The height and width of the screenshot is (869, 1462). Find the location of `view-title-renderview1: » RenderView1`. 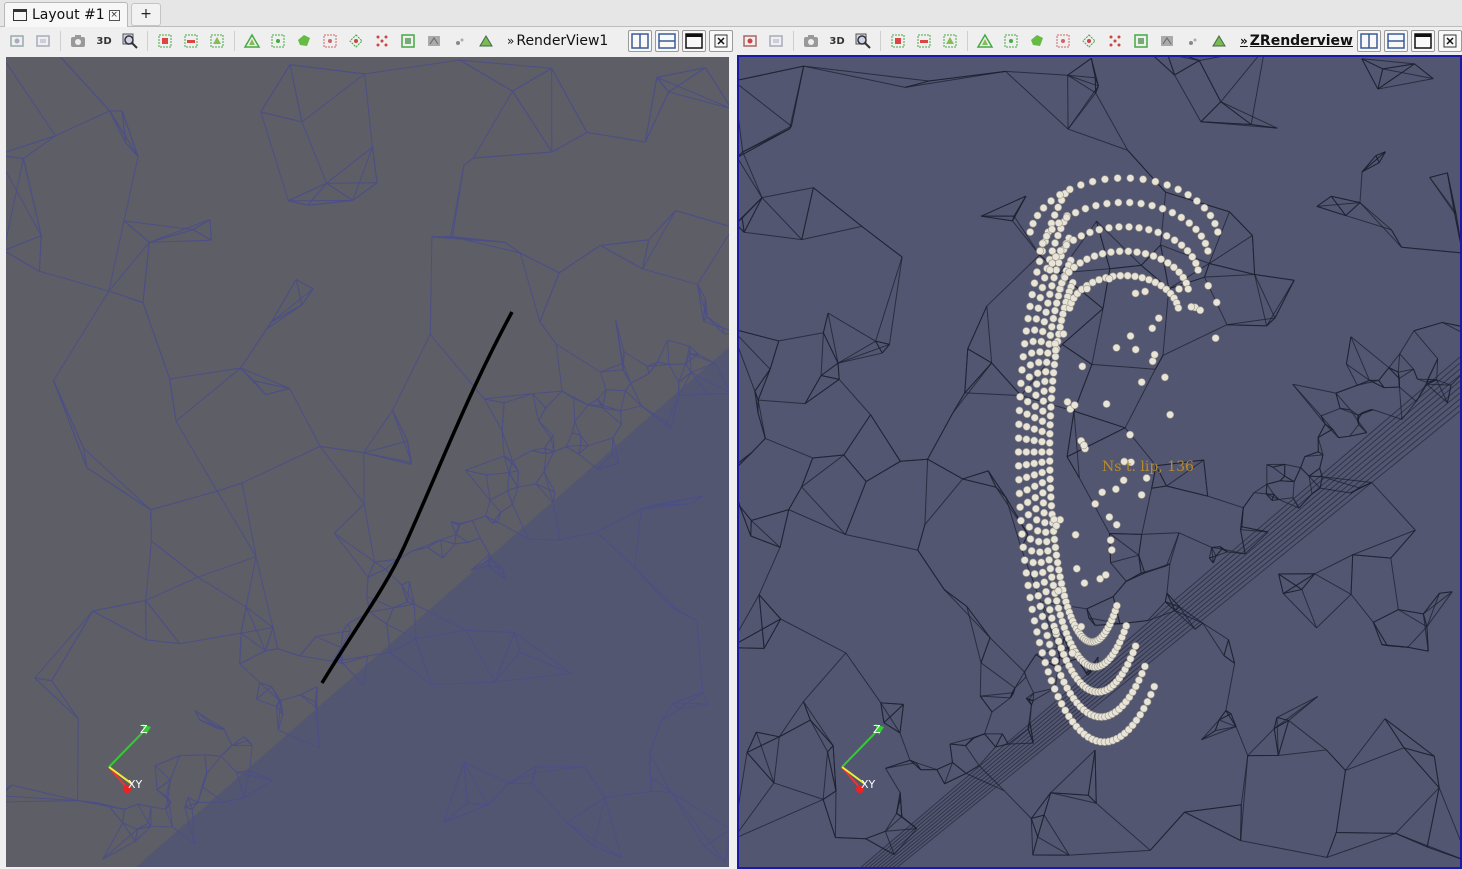

view-title-renderview1: » RenderView1 is located at coordinates (557, 41).